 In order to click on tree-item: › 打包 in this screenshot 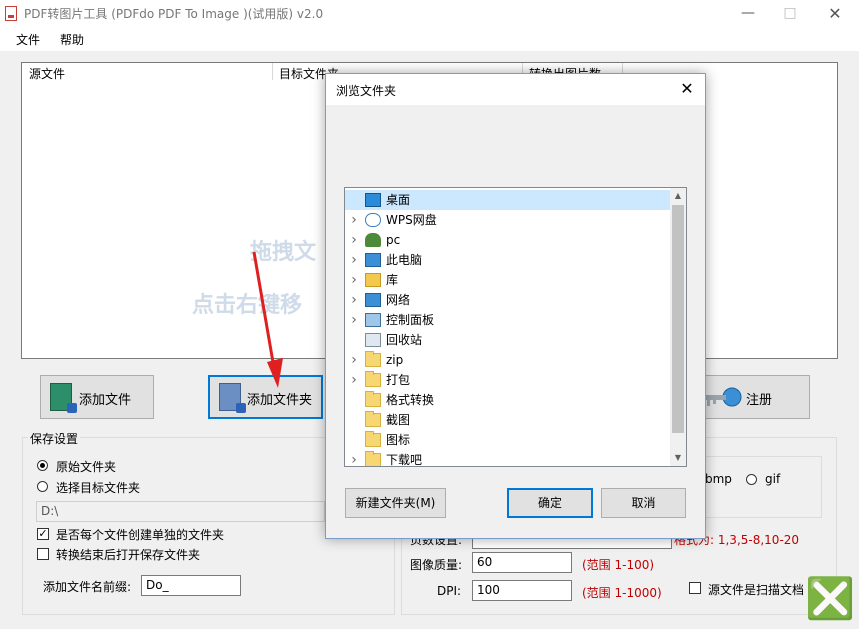, I will do `click(507, 380)`.